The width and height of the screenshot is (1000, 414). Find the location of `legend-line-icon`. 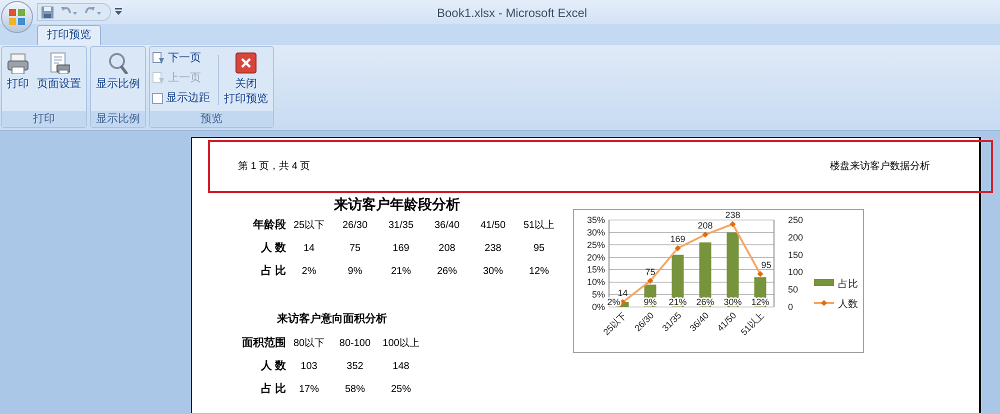

legend-line-icon is located at coordinates (824, 303).